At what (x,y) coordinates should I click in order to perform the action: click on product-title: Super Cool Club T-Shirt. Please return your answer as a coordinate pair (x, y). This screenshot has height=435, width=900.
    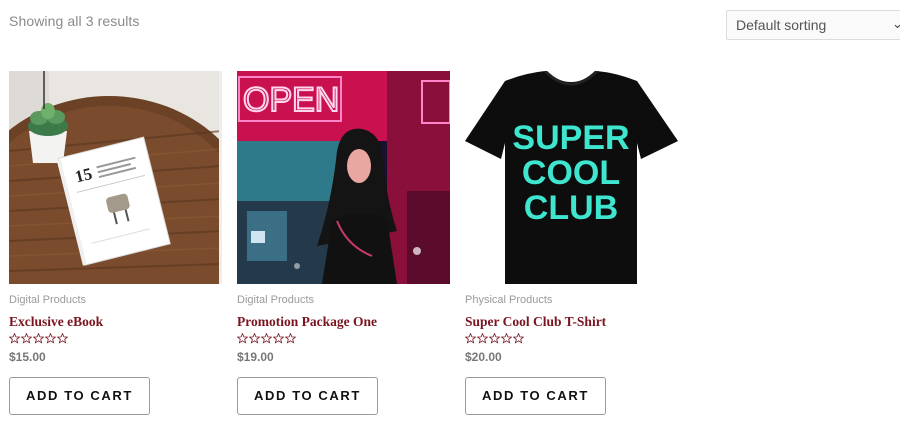
    Looking at the image, I should click on (571, 322).